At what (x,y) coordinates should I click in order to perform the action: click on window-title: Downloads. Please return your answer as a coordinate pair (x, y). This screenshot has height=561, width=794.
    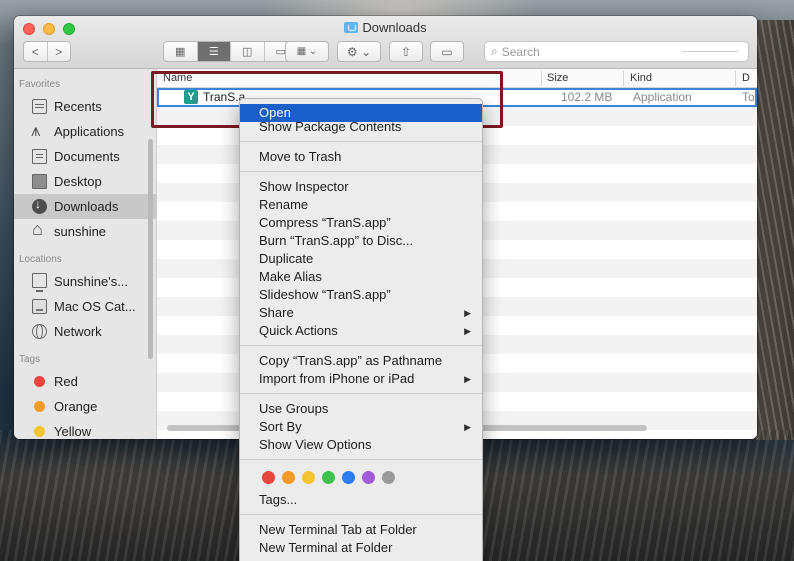
    Looking at the image, I should click on (385, 27).